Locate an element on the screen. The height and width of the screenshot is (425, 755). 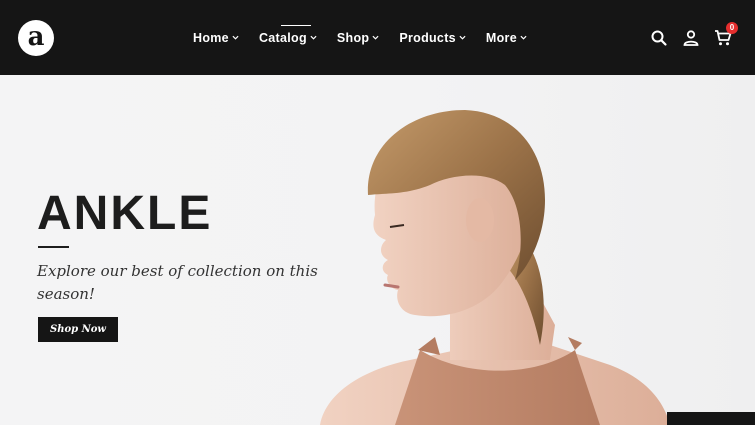
cart-count-badge: 0 is located at coordinates (732, 27).